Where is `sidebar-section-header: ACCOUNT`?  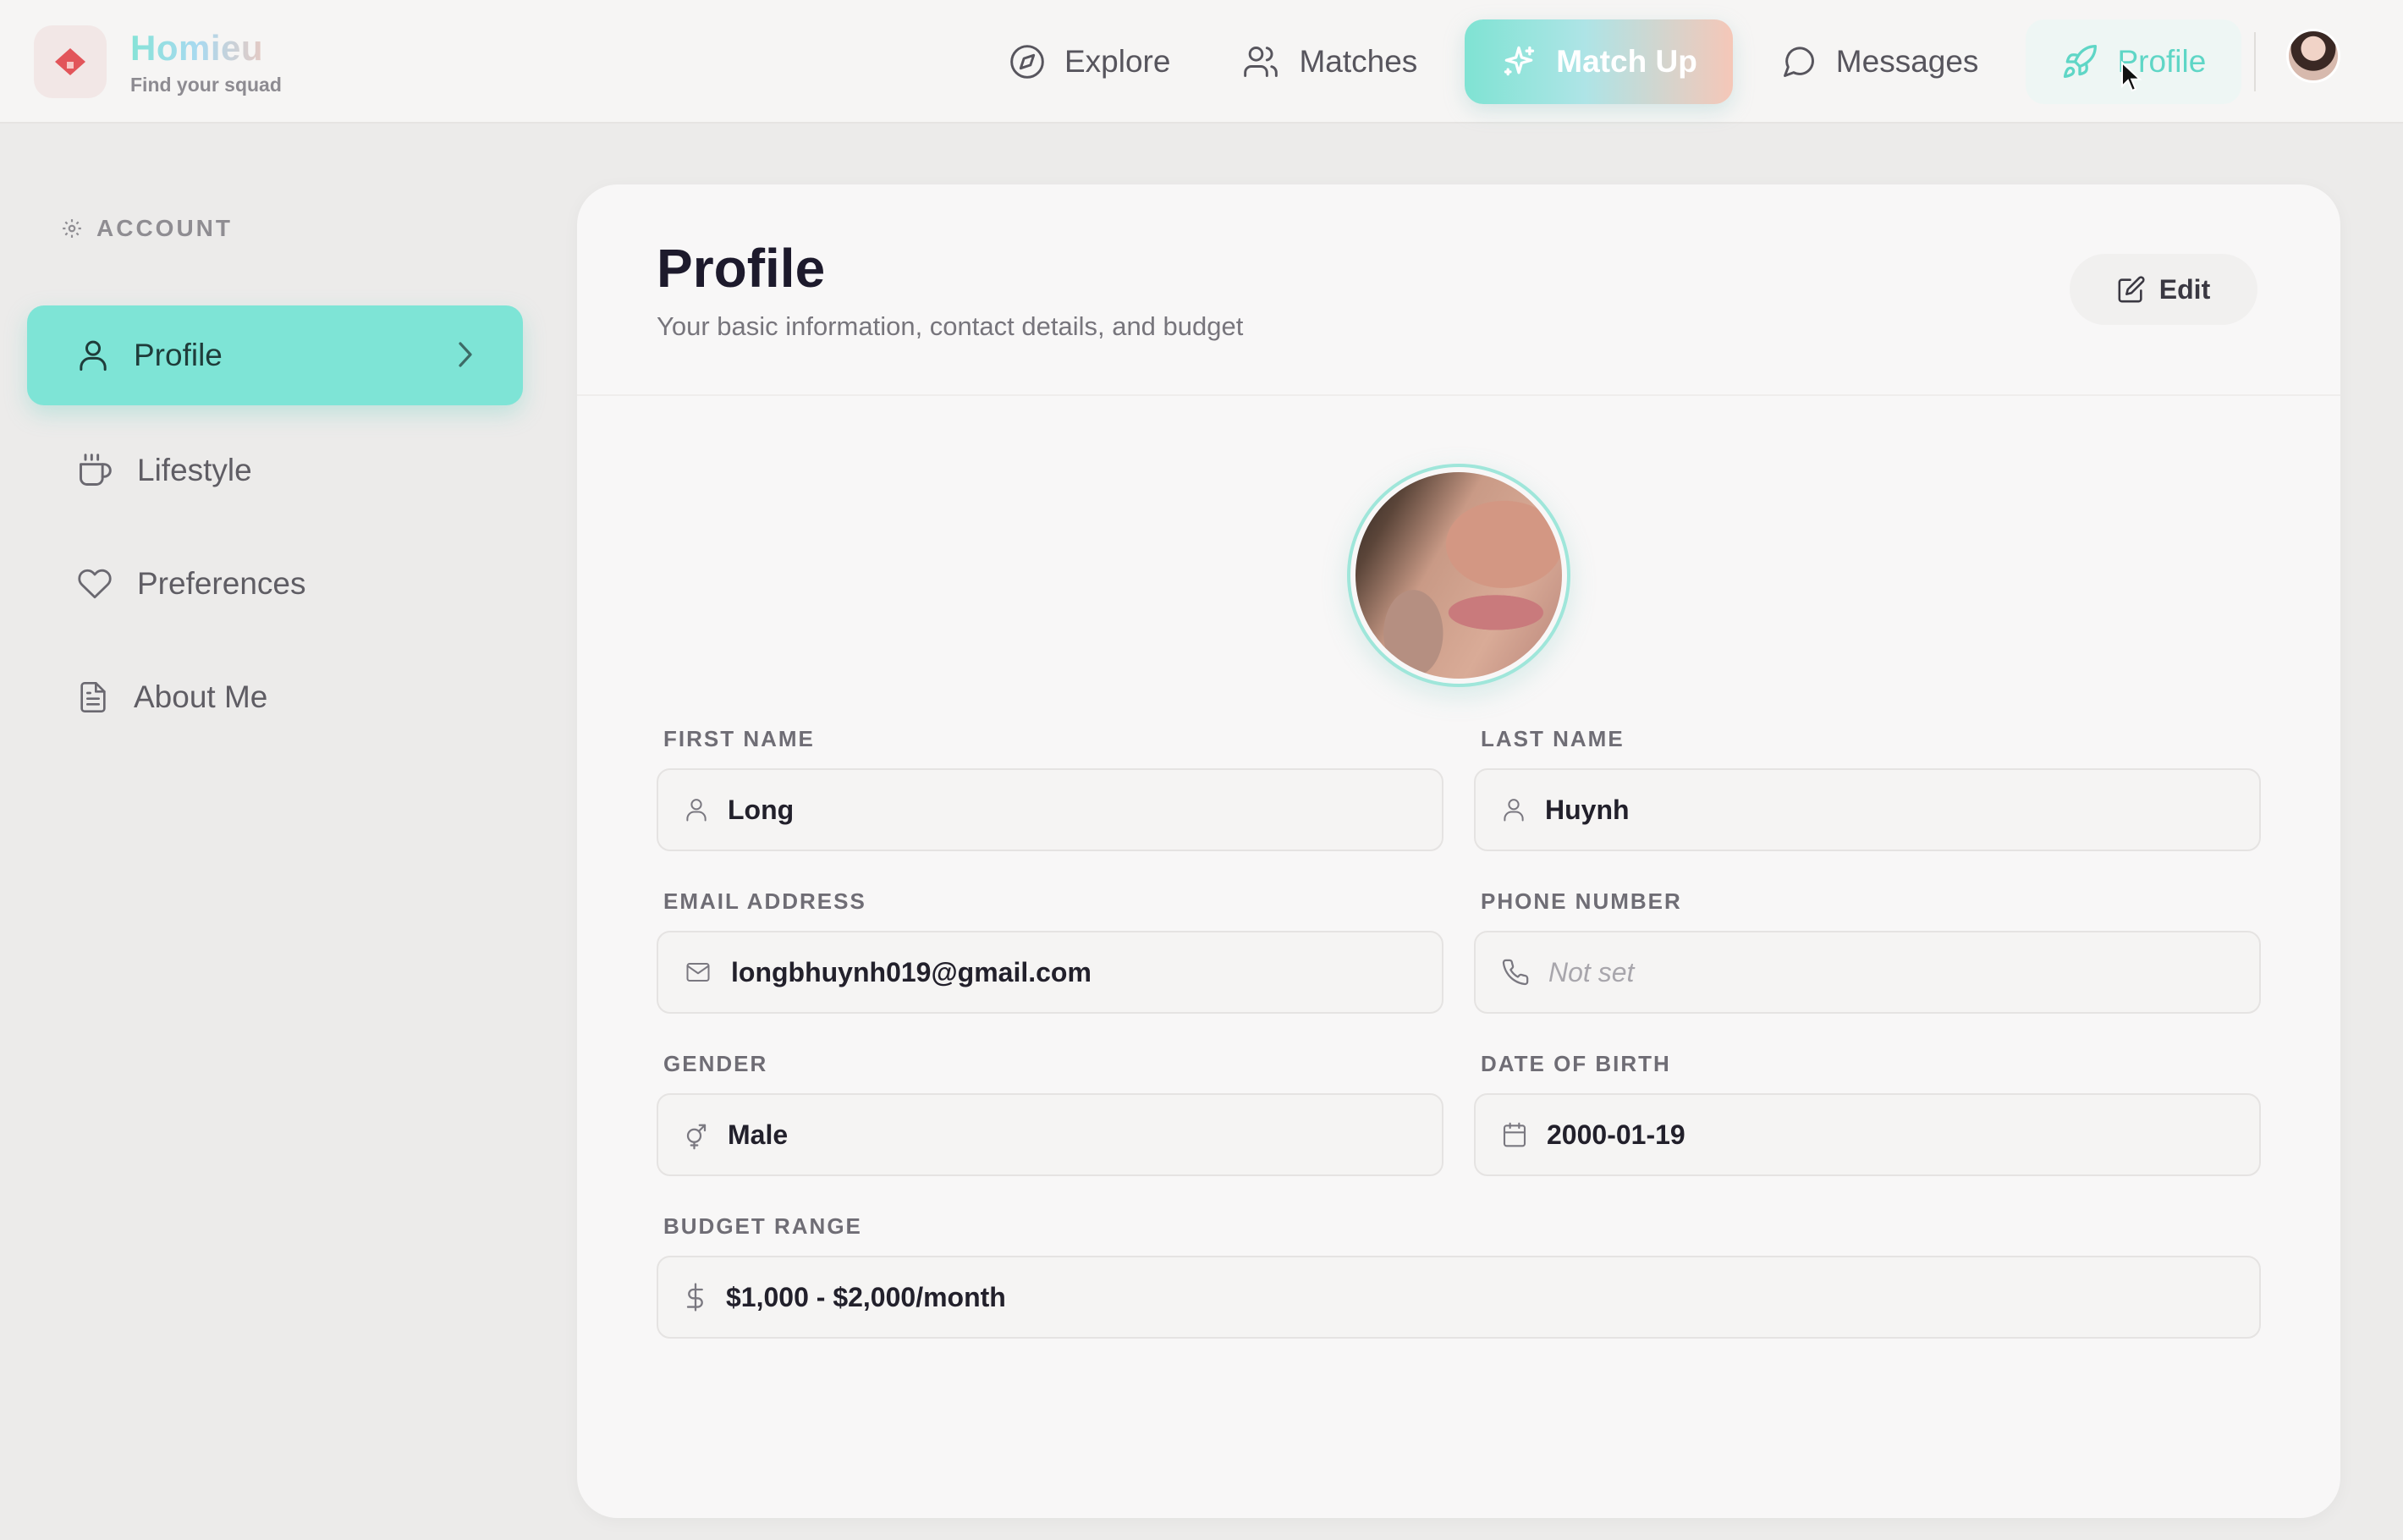 sidebar-section-header: ACCOUNT is located at coordinates (147, 228).